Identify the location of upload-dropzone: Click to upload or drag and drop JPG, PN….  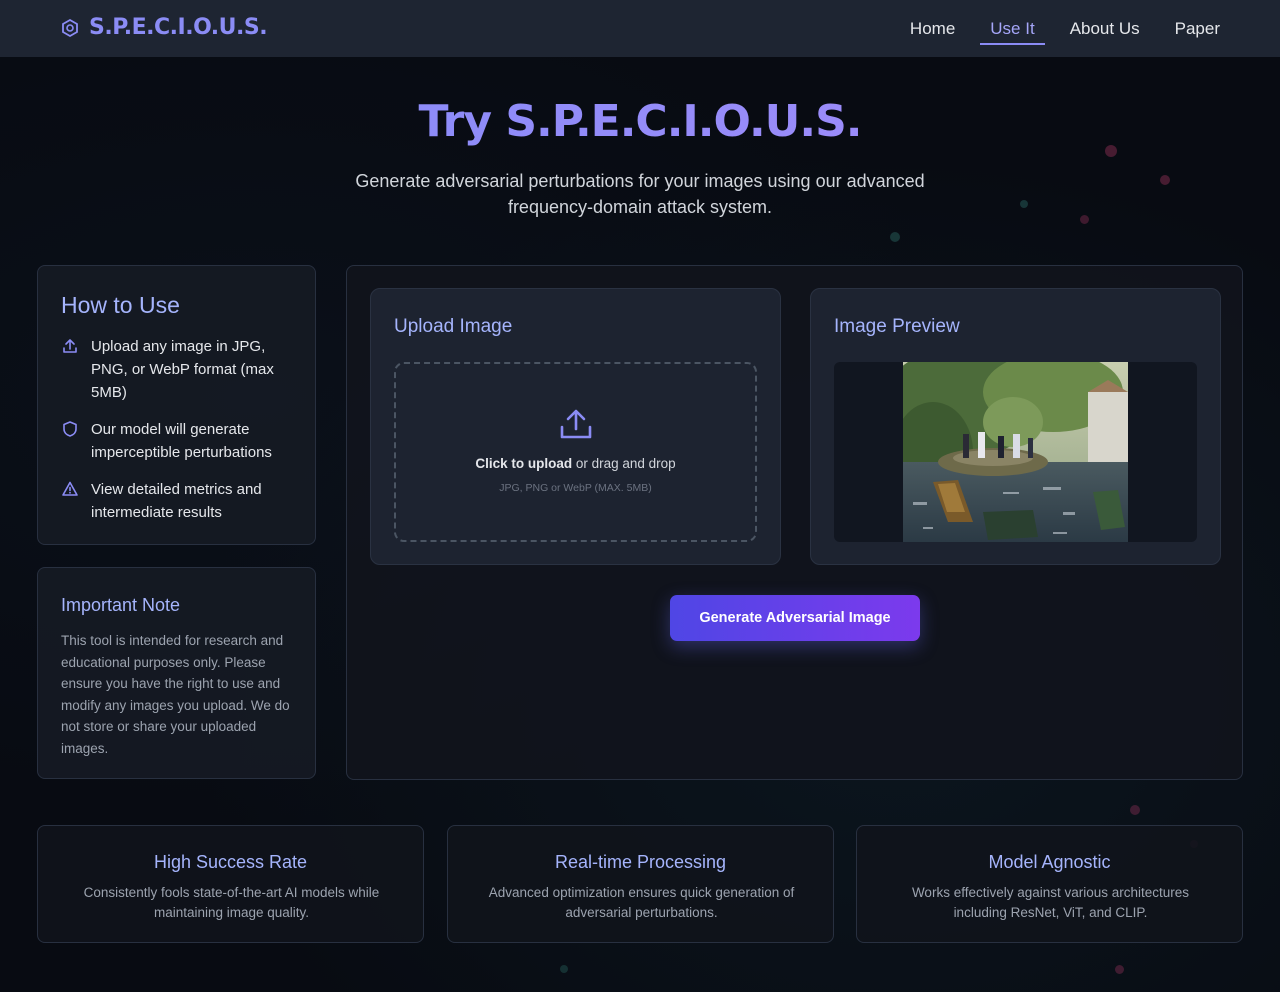
(575, 452).